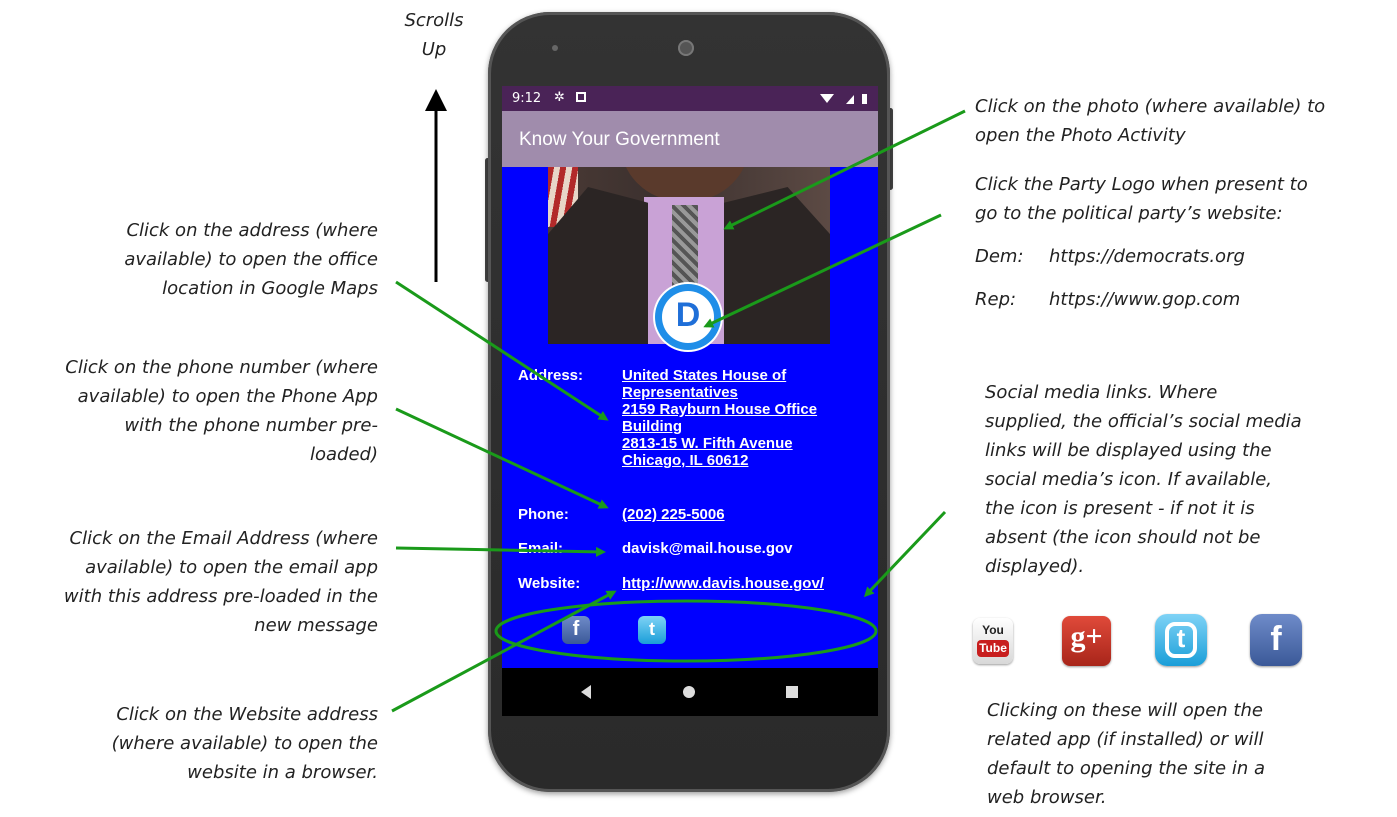 The height and width of the screenshot is (817, 1397). What do you see at coordinates (502, 350) in the screenshot?
I see `arrow-address` at bounding box center [502, 350].